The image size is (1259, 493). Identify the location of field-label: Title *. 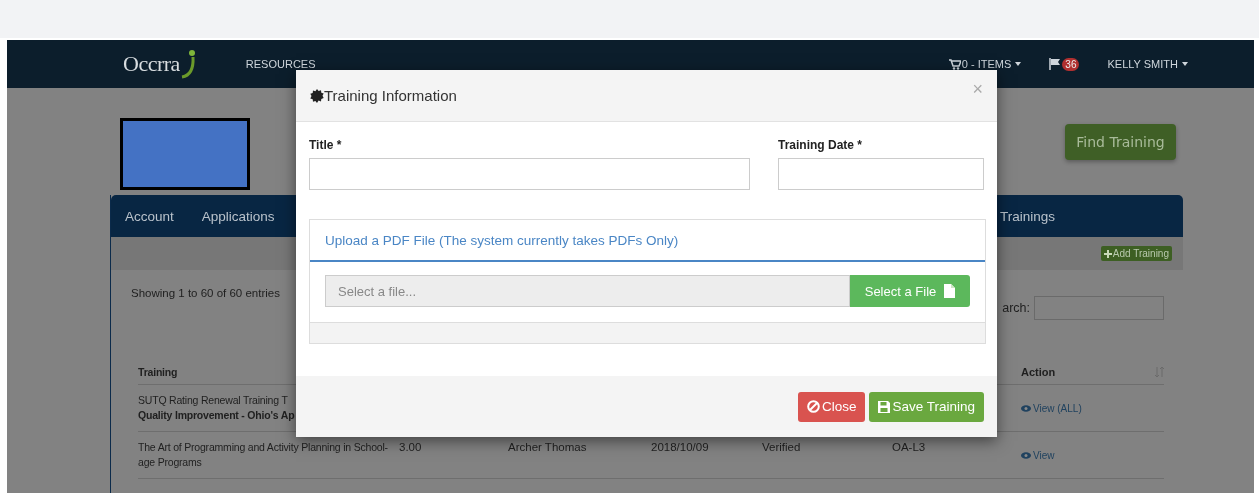
(326, 145).